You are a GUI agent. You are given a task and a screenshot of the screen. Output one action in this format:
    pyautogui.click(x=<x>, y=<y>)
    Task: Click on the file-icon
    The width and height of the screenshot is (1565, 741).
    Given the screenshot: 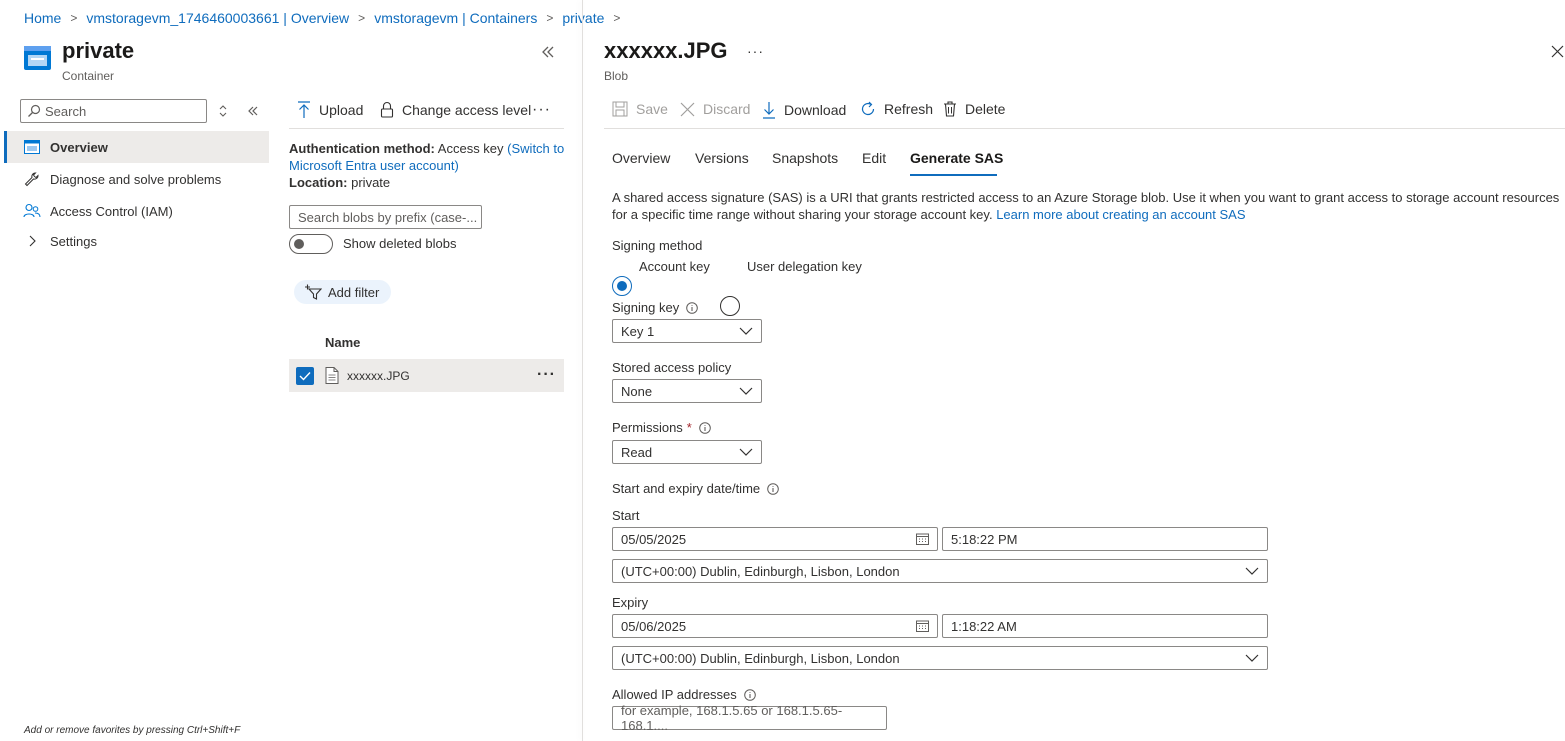 What is the action you would take?
    pyautogui.click(x=332, y=375)
    